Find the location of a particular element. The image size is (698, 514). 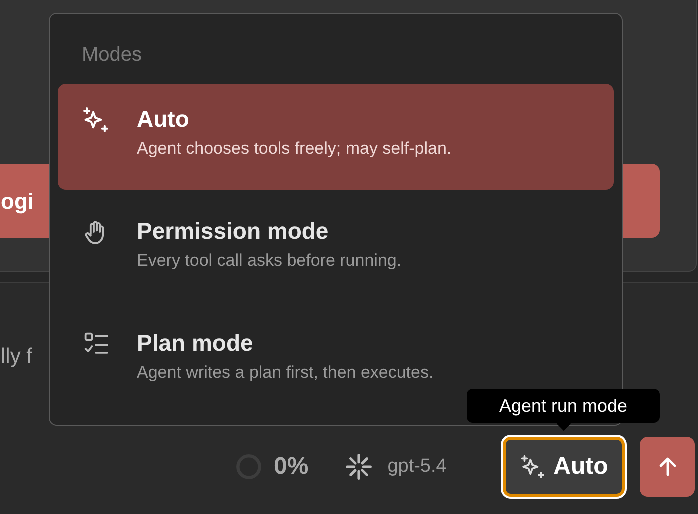

tooltip: Agent run mode is located at coordinates (563, 409).